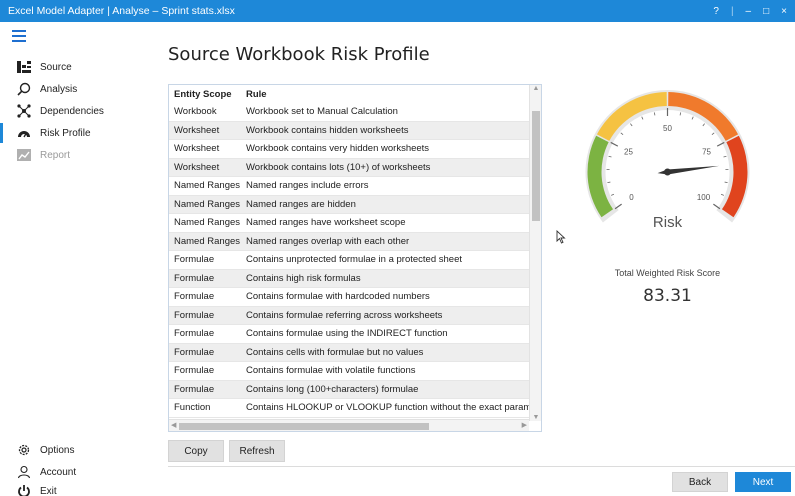 This screenshot has height=496, width=795. Describe the element at coordinates (196, 451) in the screenshot. I see `copy-button: Copy` at that location.